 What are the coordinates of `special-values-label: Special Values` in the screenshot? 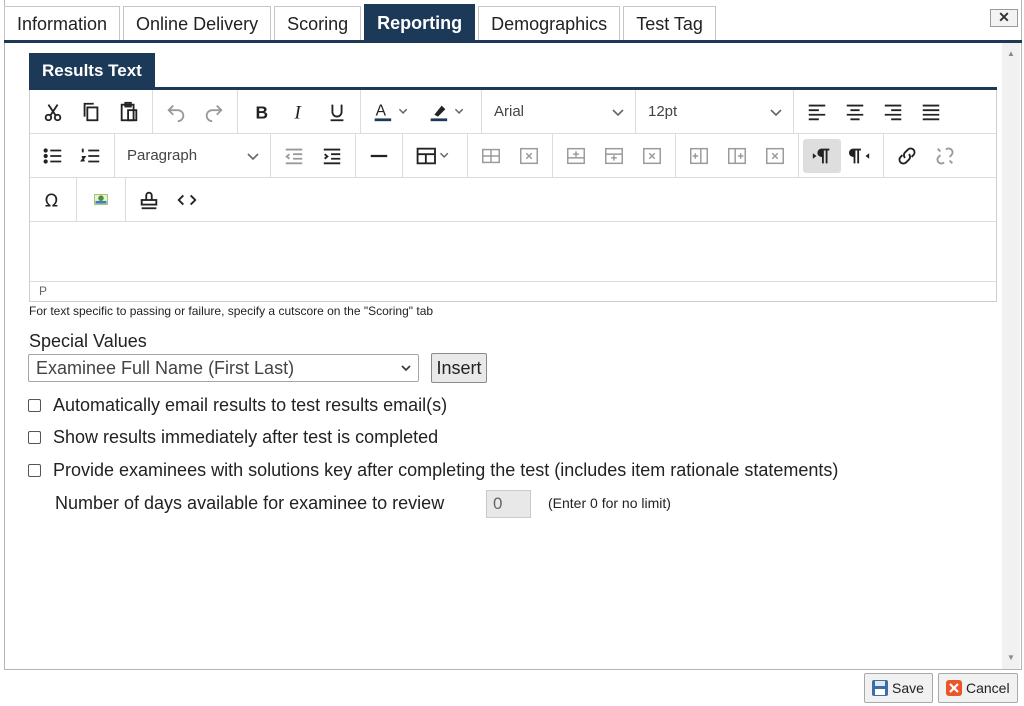 It's located at (88, 341).